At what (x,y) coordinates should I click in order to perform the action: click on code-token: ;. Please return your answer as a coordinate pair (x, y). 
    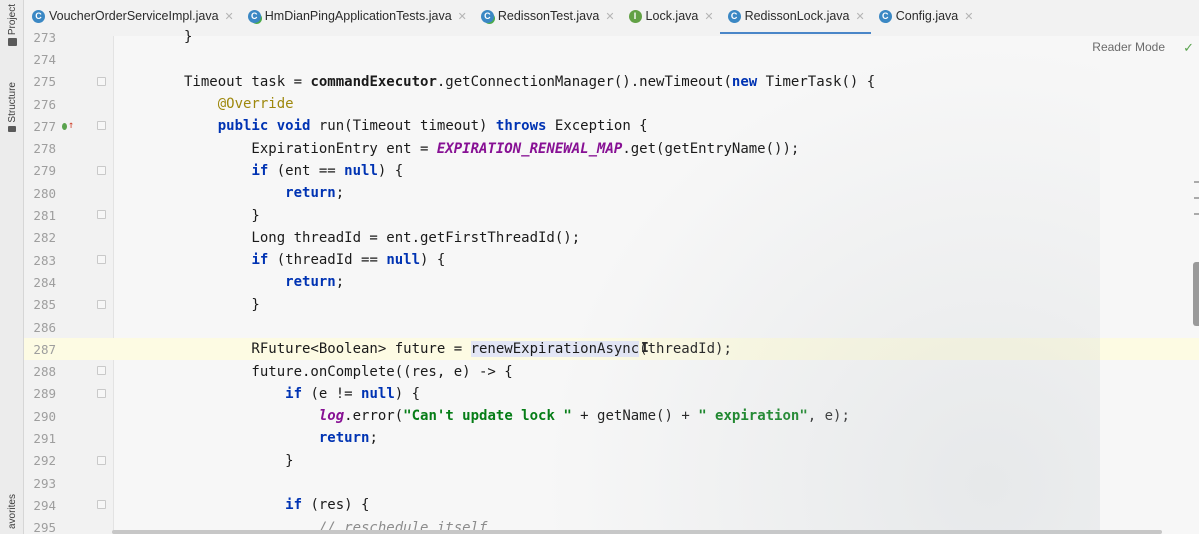
    Looking at the image, I should click on (373, 438).